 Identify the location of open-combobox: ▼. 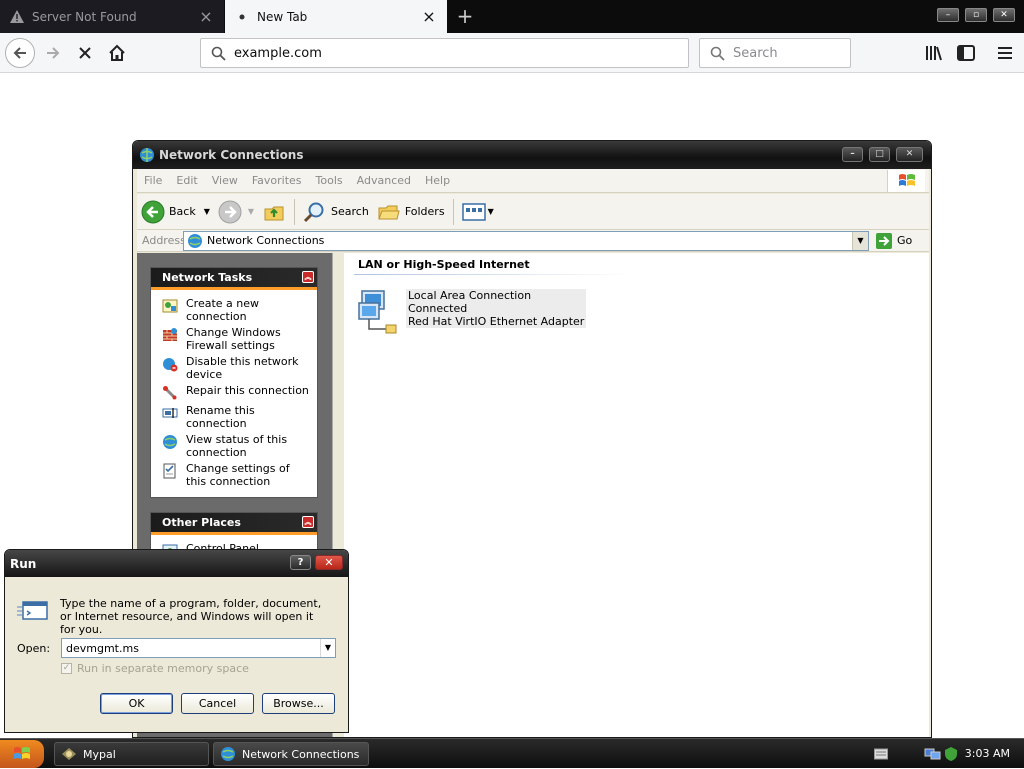
(198, 648).